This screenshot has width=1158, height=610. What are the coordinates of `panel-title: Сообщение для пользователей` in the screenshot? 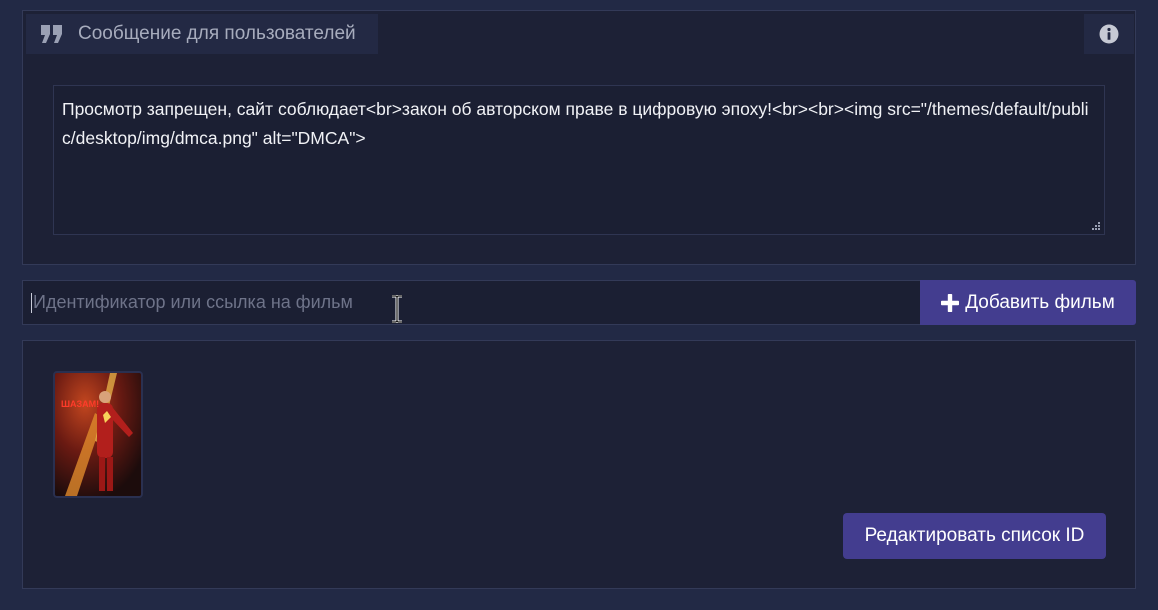 It's located at (217, 33).